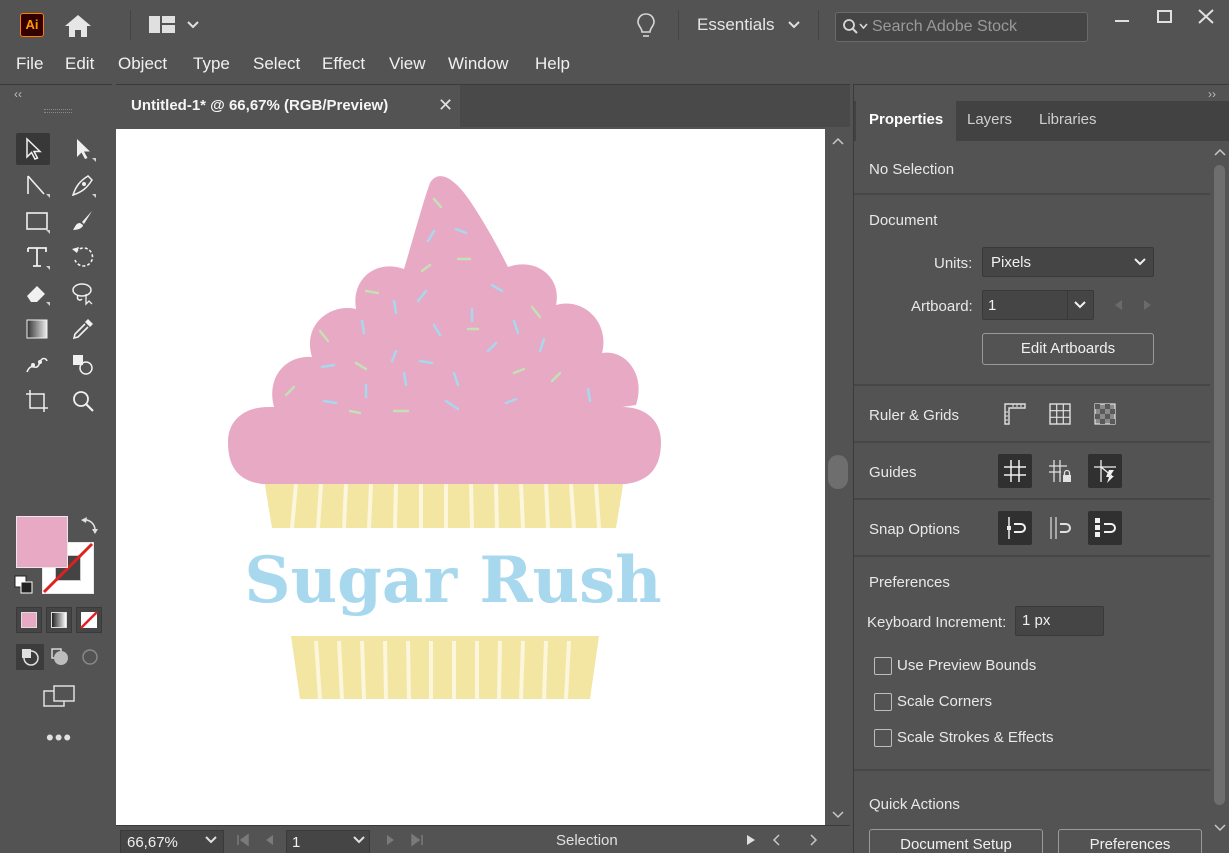  Describe the element at coordinates (59, 738) in the screenshot. I see `edit-toolbar-icon: •••` at that location.